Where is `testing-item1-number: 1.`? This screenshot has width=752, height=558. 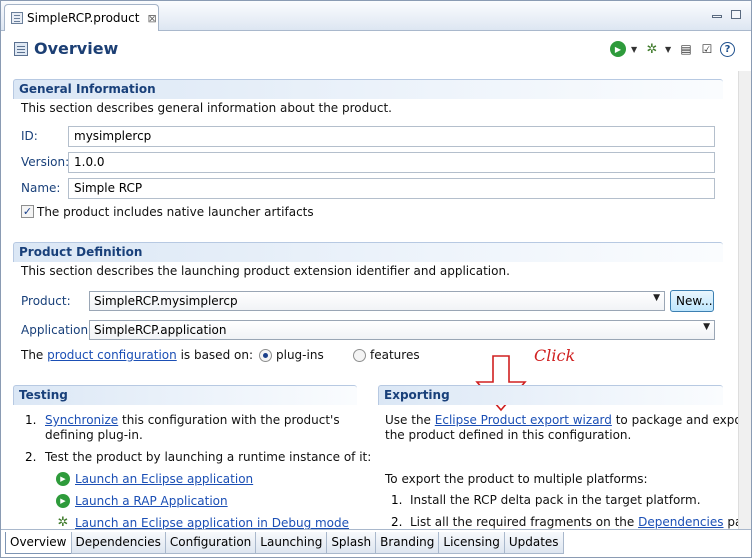
testing-item1-number: 1. is located at coordinates (31, 420).